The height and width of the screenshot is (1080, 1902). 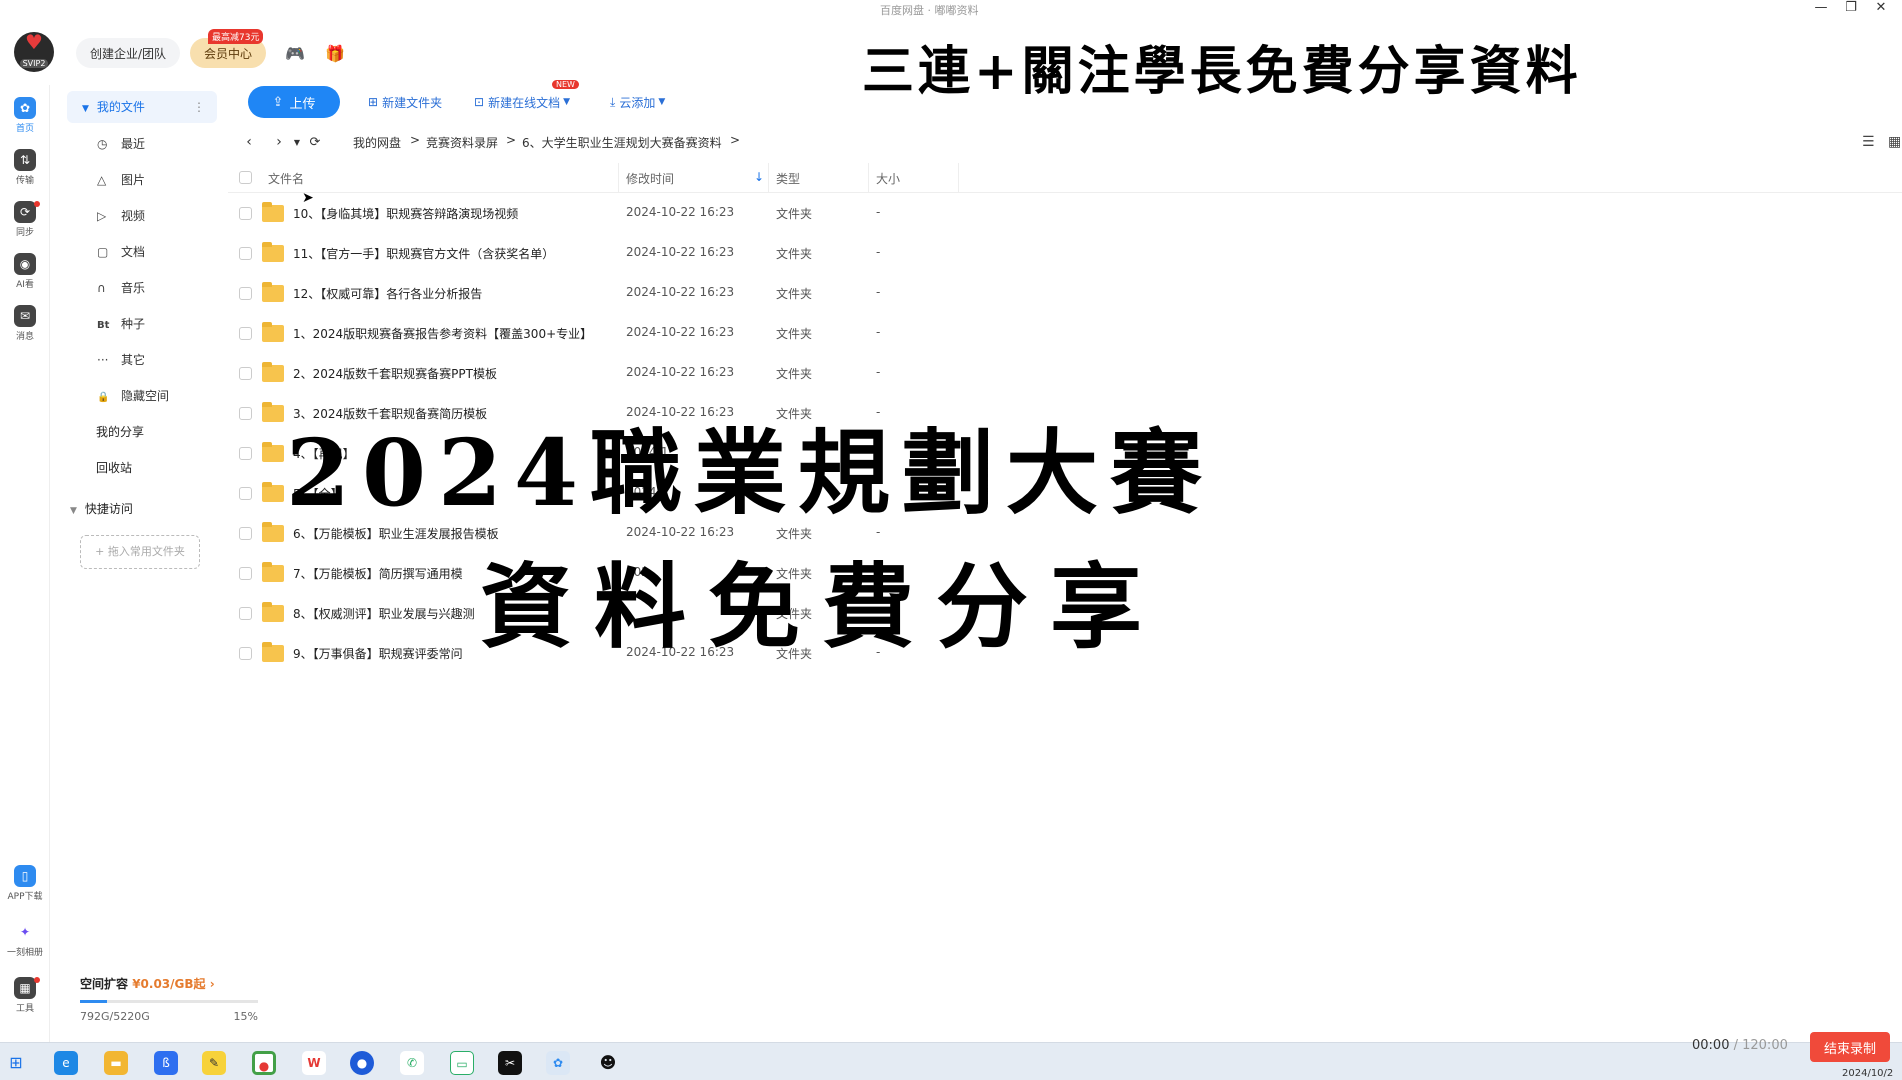 I want to click on breadcrumb-item: 6、大学生职业生涯规划大赛备赛资料, so click(x=622, y=142).